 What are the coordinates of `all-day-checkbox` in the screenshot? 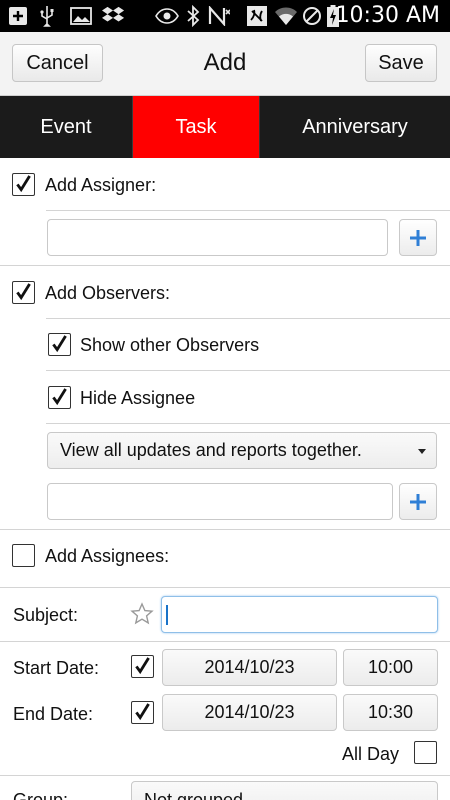 It's located at (425, 752).